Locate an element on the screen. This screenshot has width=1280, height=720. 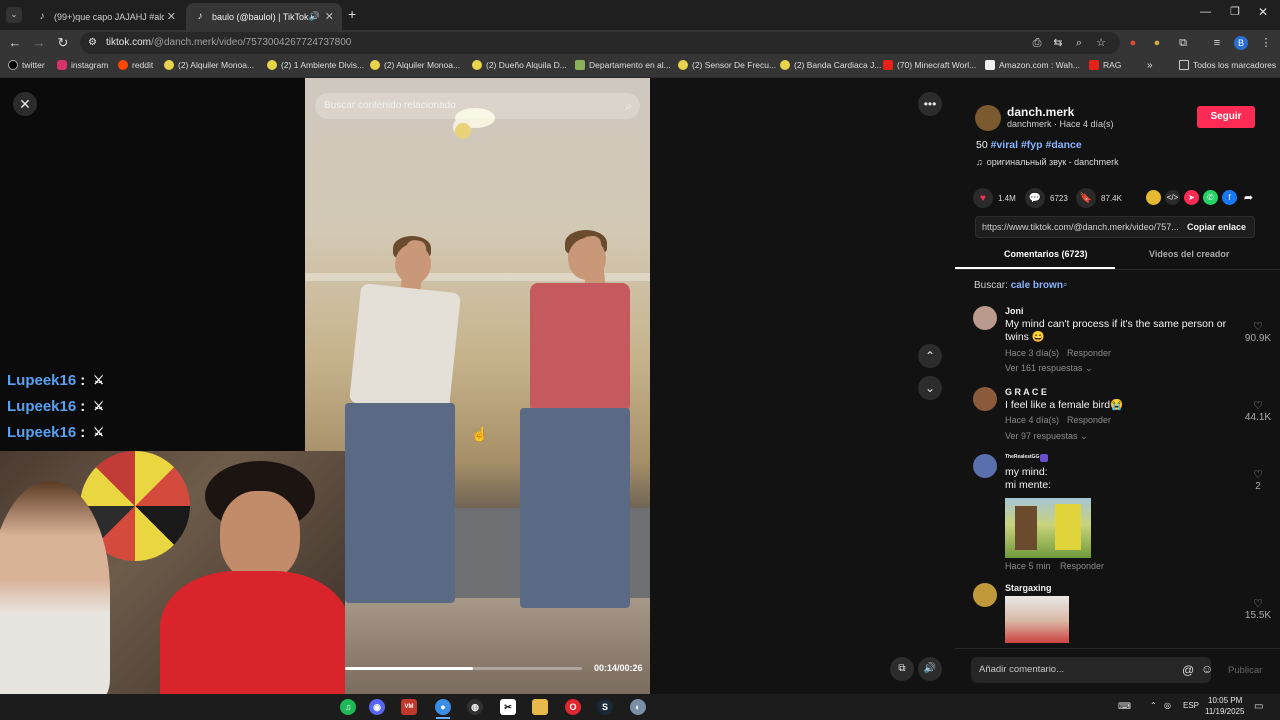
view-replies: Ver 97 respuestas ⌄ is located at coordinates (1046, 436).